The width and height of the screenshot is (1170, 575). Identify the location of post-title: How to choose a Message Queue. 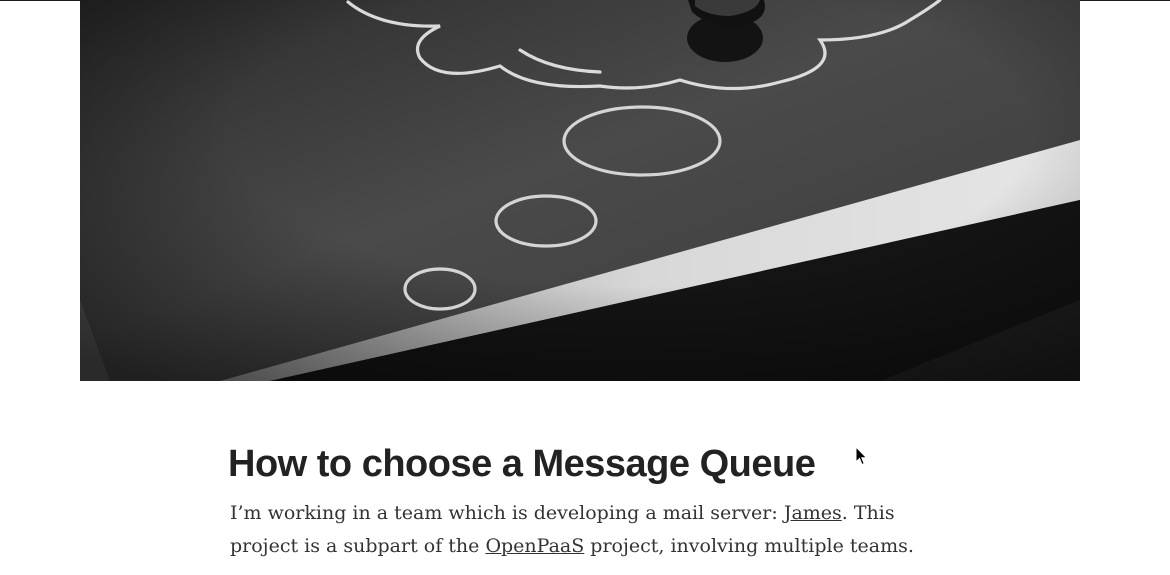
(522, 464).